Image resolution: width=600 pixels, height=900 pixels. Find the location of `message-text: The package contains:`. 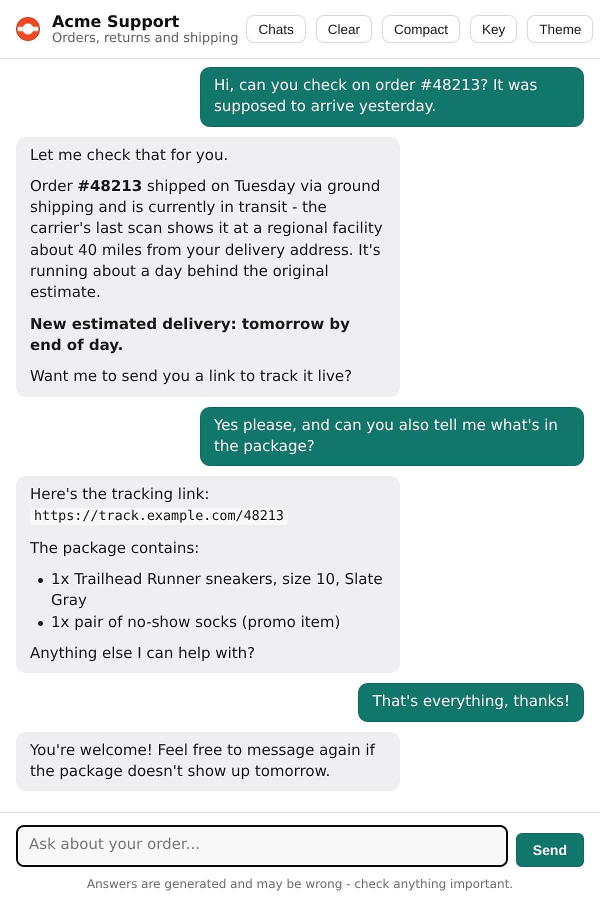

message-text: The package contains: is located at coordinates (115, 548).